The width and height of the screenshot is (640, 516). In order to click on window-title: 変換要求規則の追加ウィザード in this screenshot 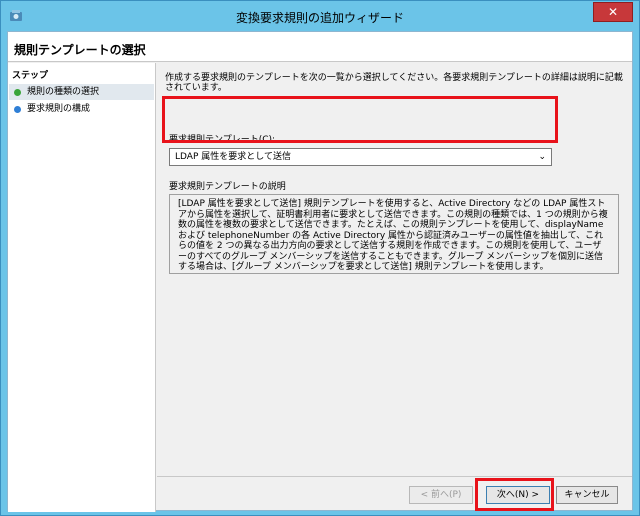, I will do `click(319, 18)`.